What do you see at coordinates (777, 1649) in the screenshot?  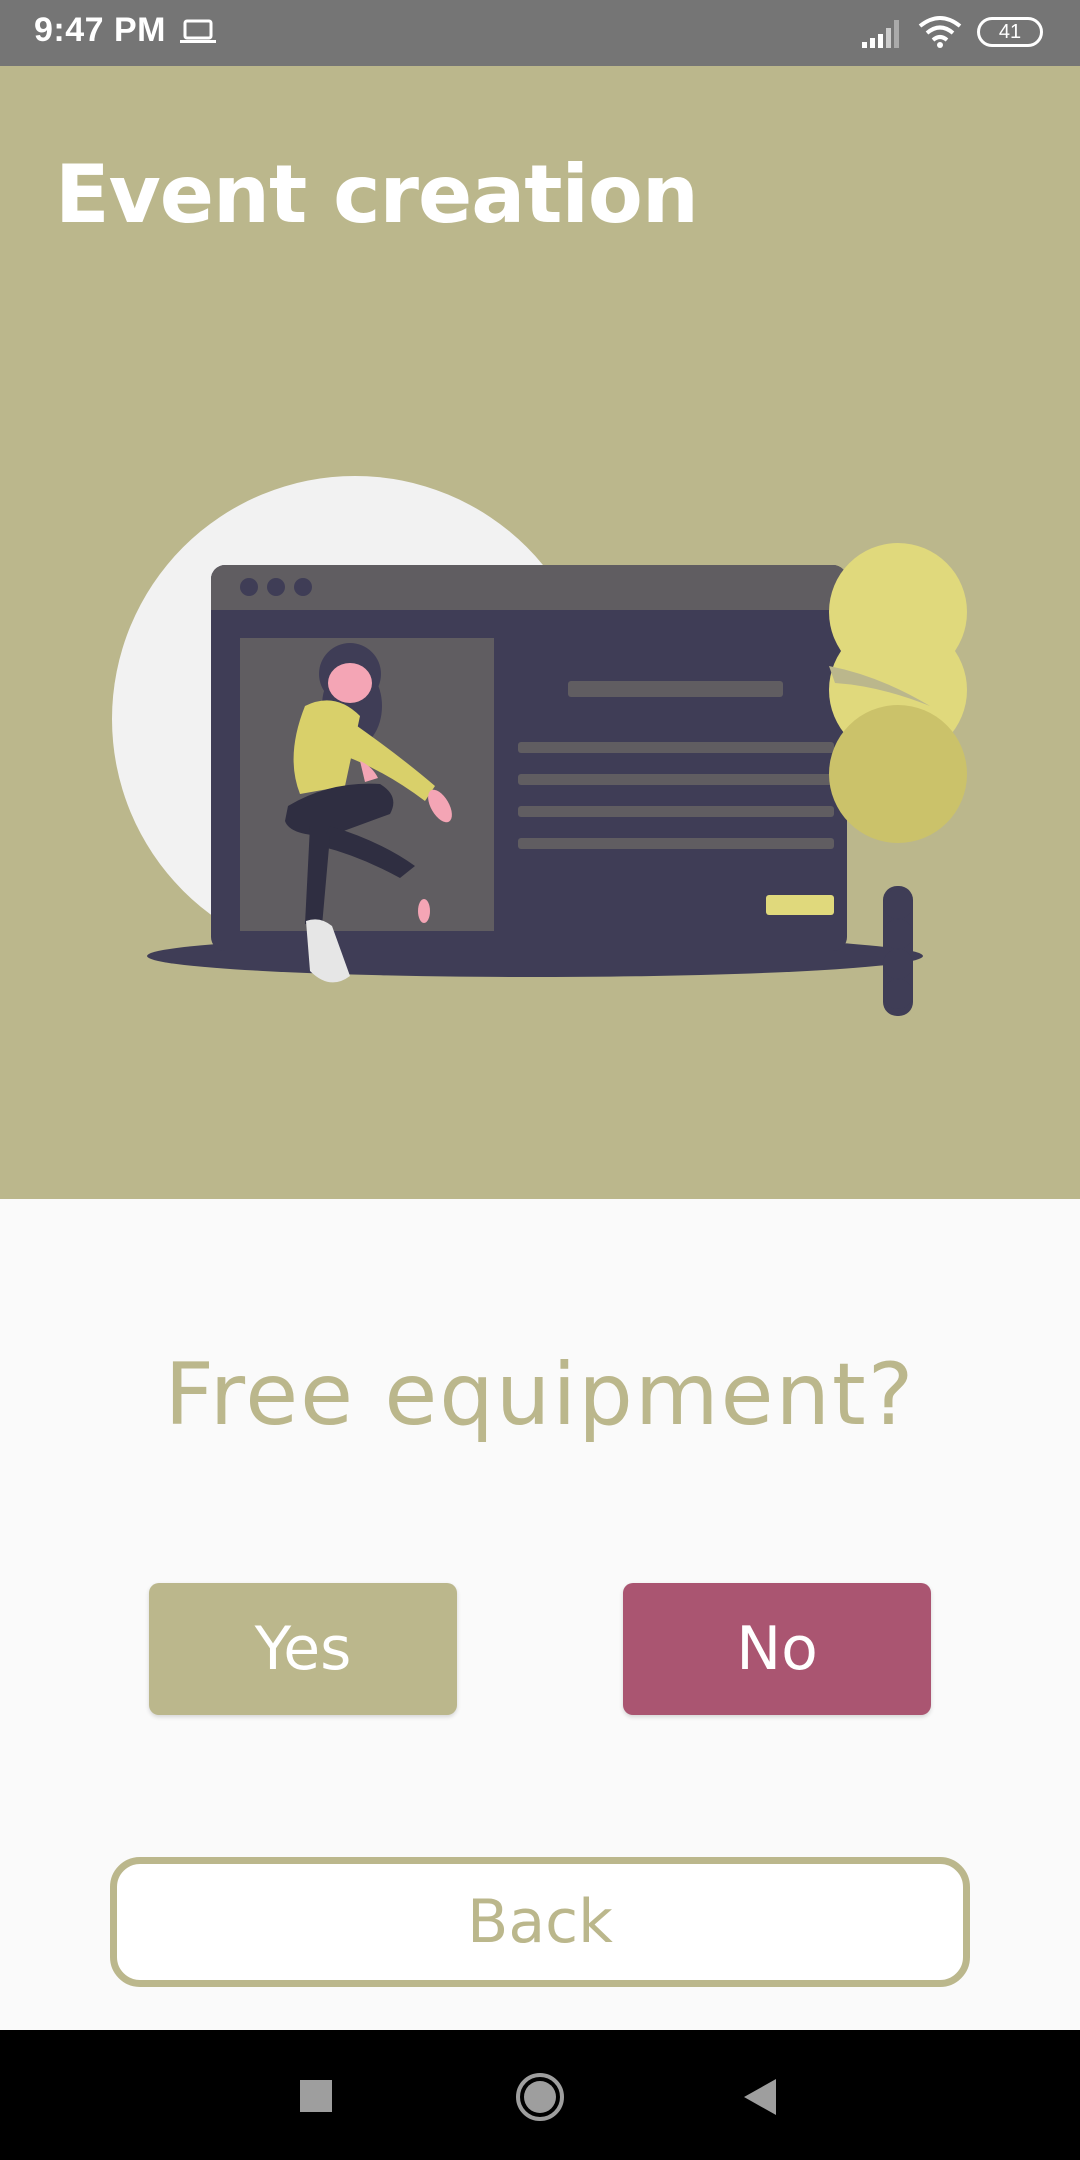 I see `no-button: No` at bounding box center [777, 1649].